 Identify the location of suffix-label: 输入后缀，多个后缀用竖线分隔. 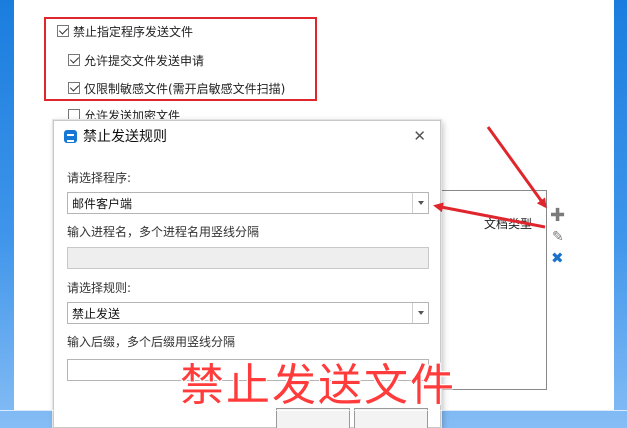
(151, 342).